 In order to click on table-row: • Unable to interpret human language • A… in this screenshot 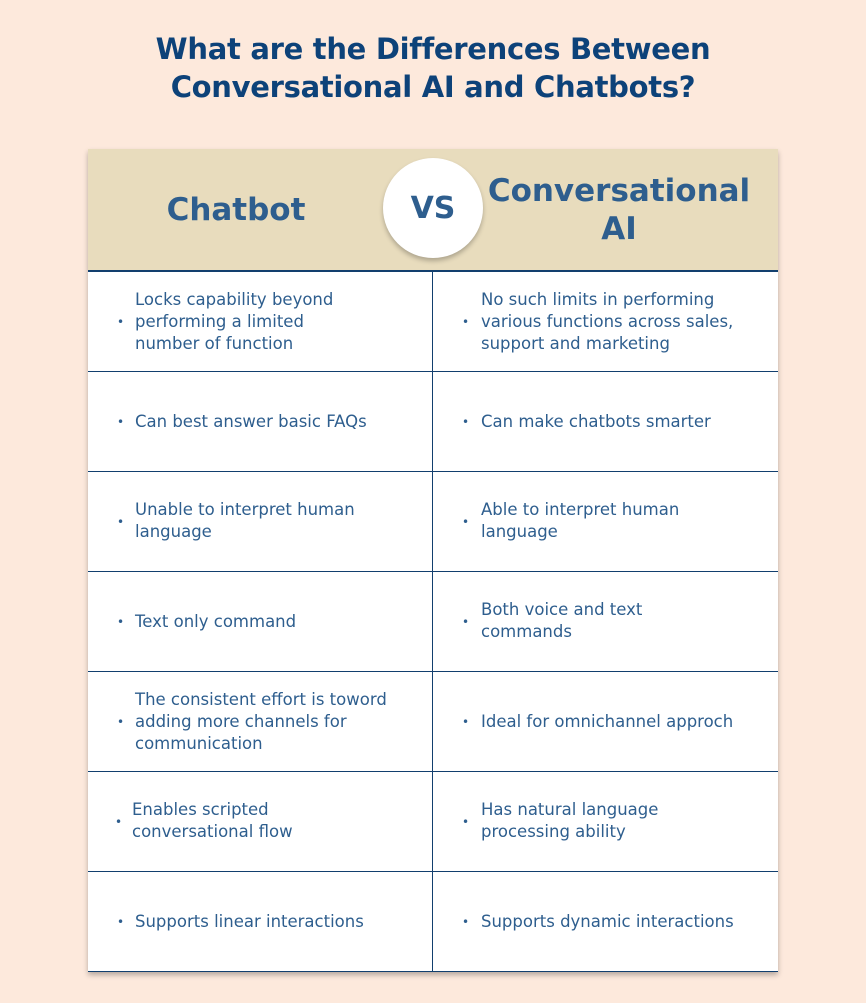, I will do `click(433, 522)`.